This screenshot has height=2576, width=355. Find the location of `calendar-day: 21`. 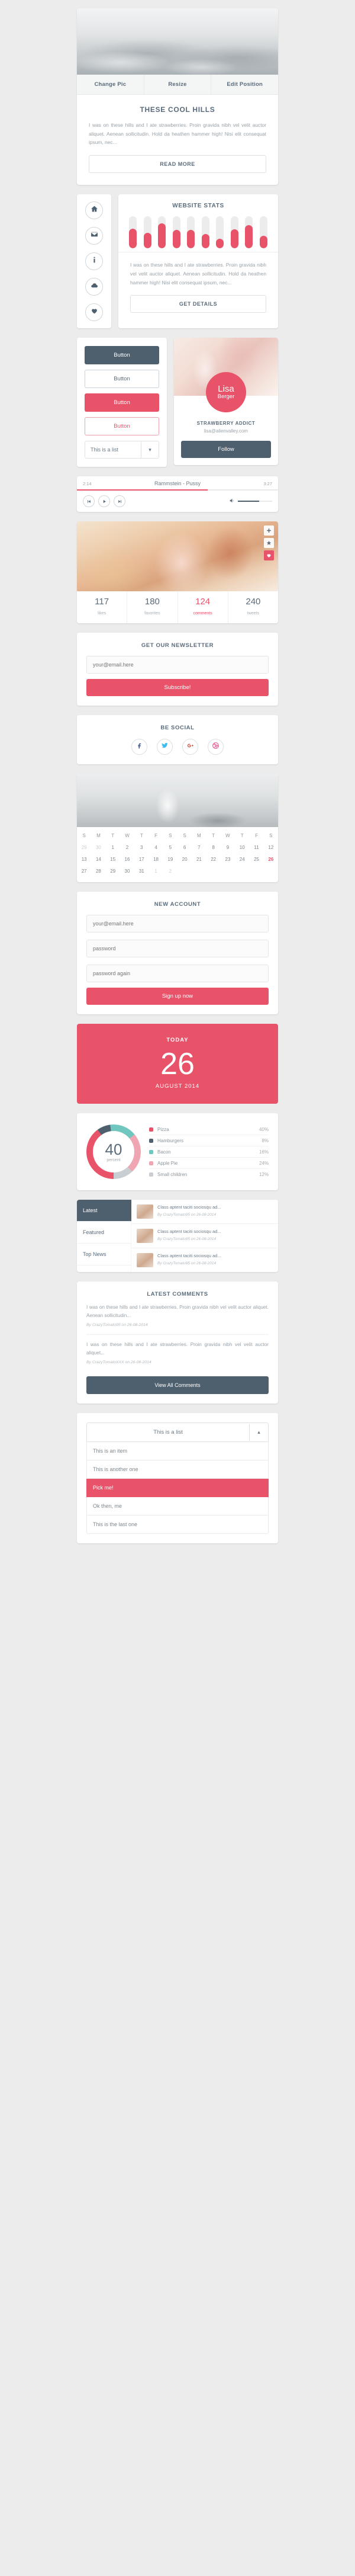

calendar-day: 21 is located at coordinates (199, 860).